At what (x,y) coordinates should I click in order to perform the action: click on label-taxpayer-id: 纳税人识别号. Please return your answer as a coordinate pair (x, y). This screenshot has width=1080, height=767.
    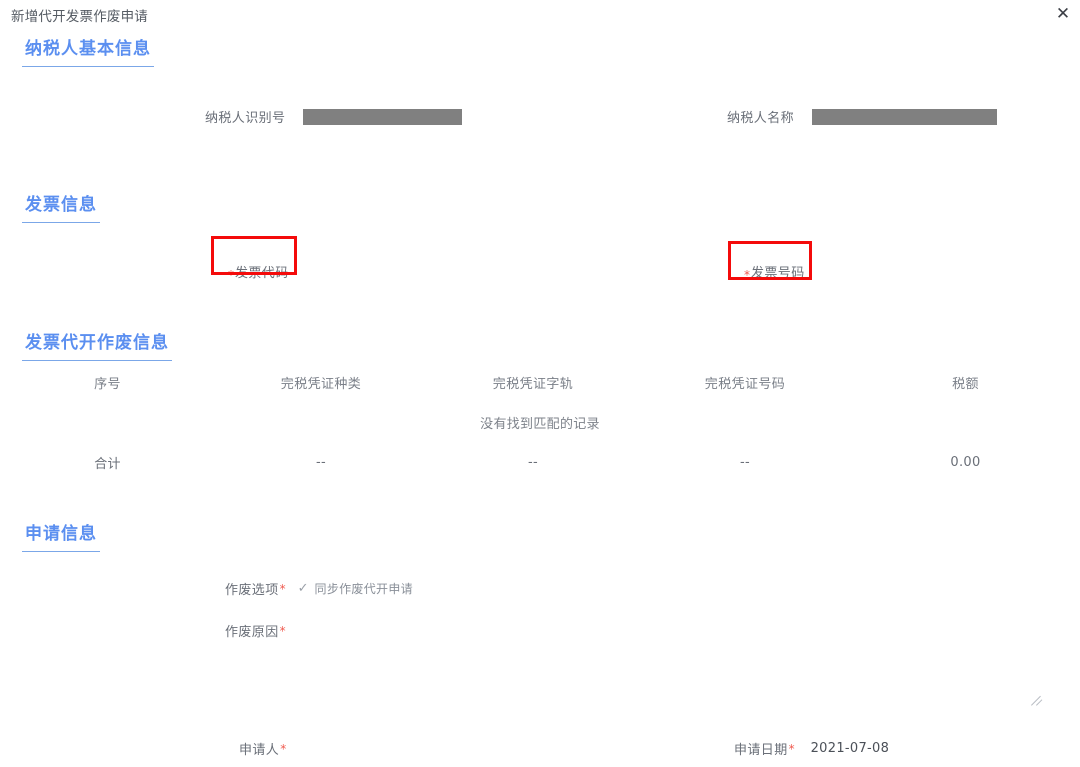
    Looking at the image, I should click on (245, 118).